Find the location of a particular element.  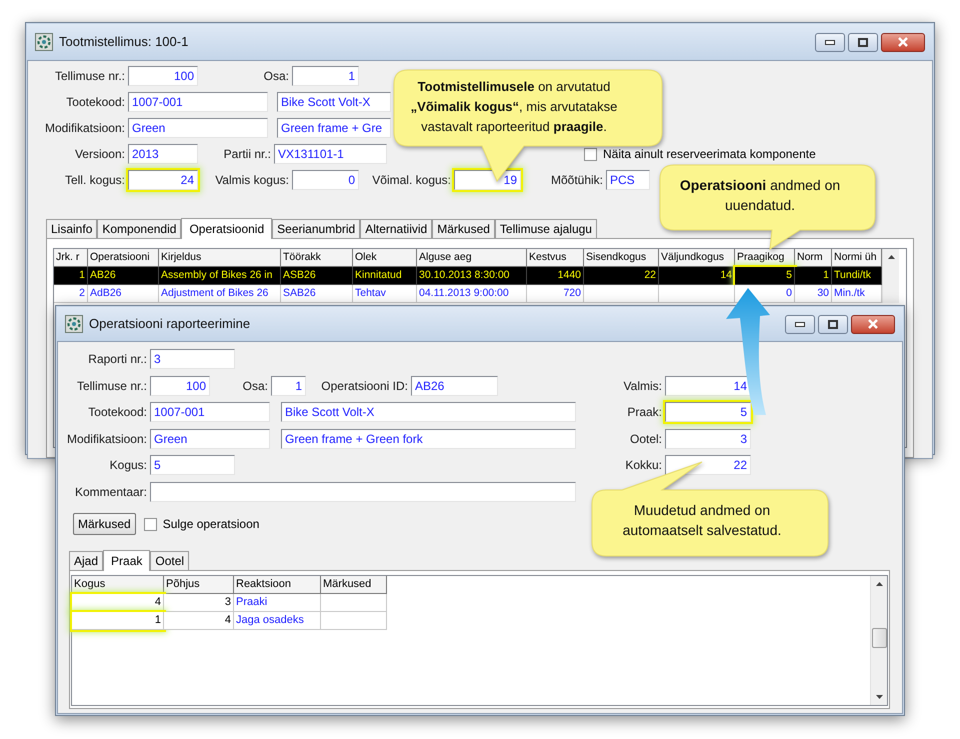

input-field: 22 is located at coordinates (708, 465).